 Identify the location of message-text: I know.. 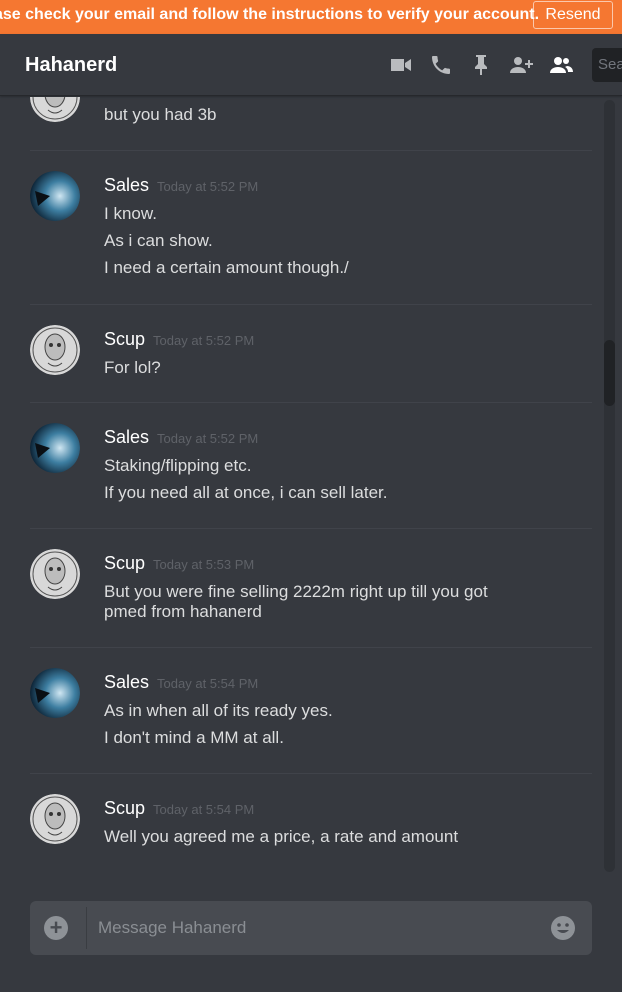
(130, 213).